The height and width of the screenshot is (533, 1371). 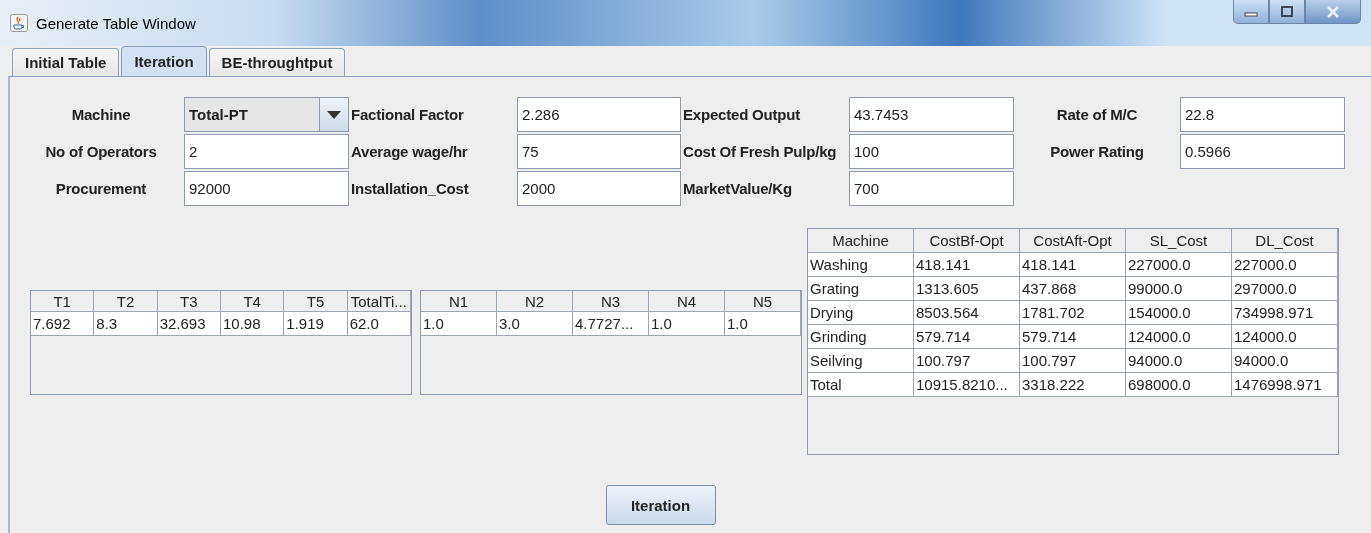 I want to click on table-cell: Total, so click(x=861, y=385).